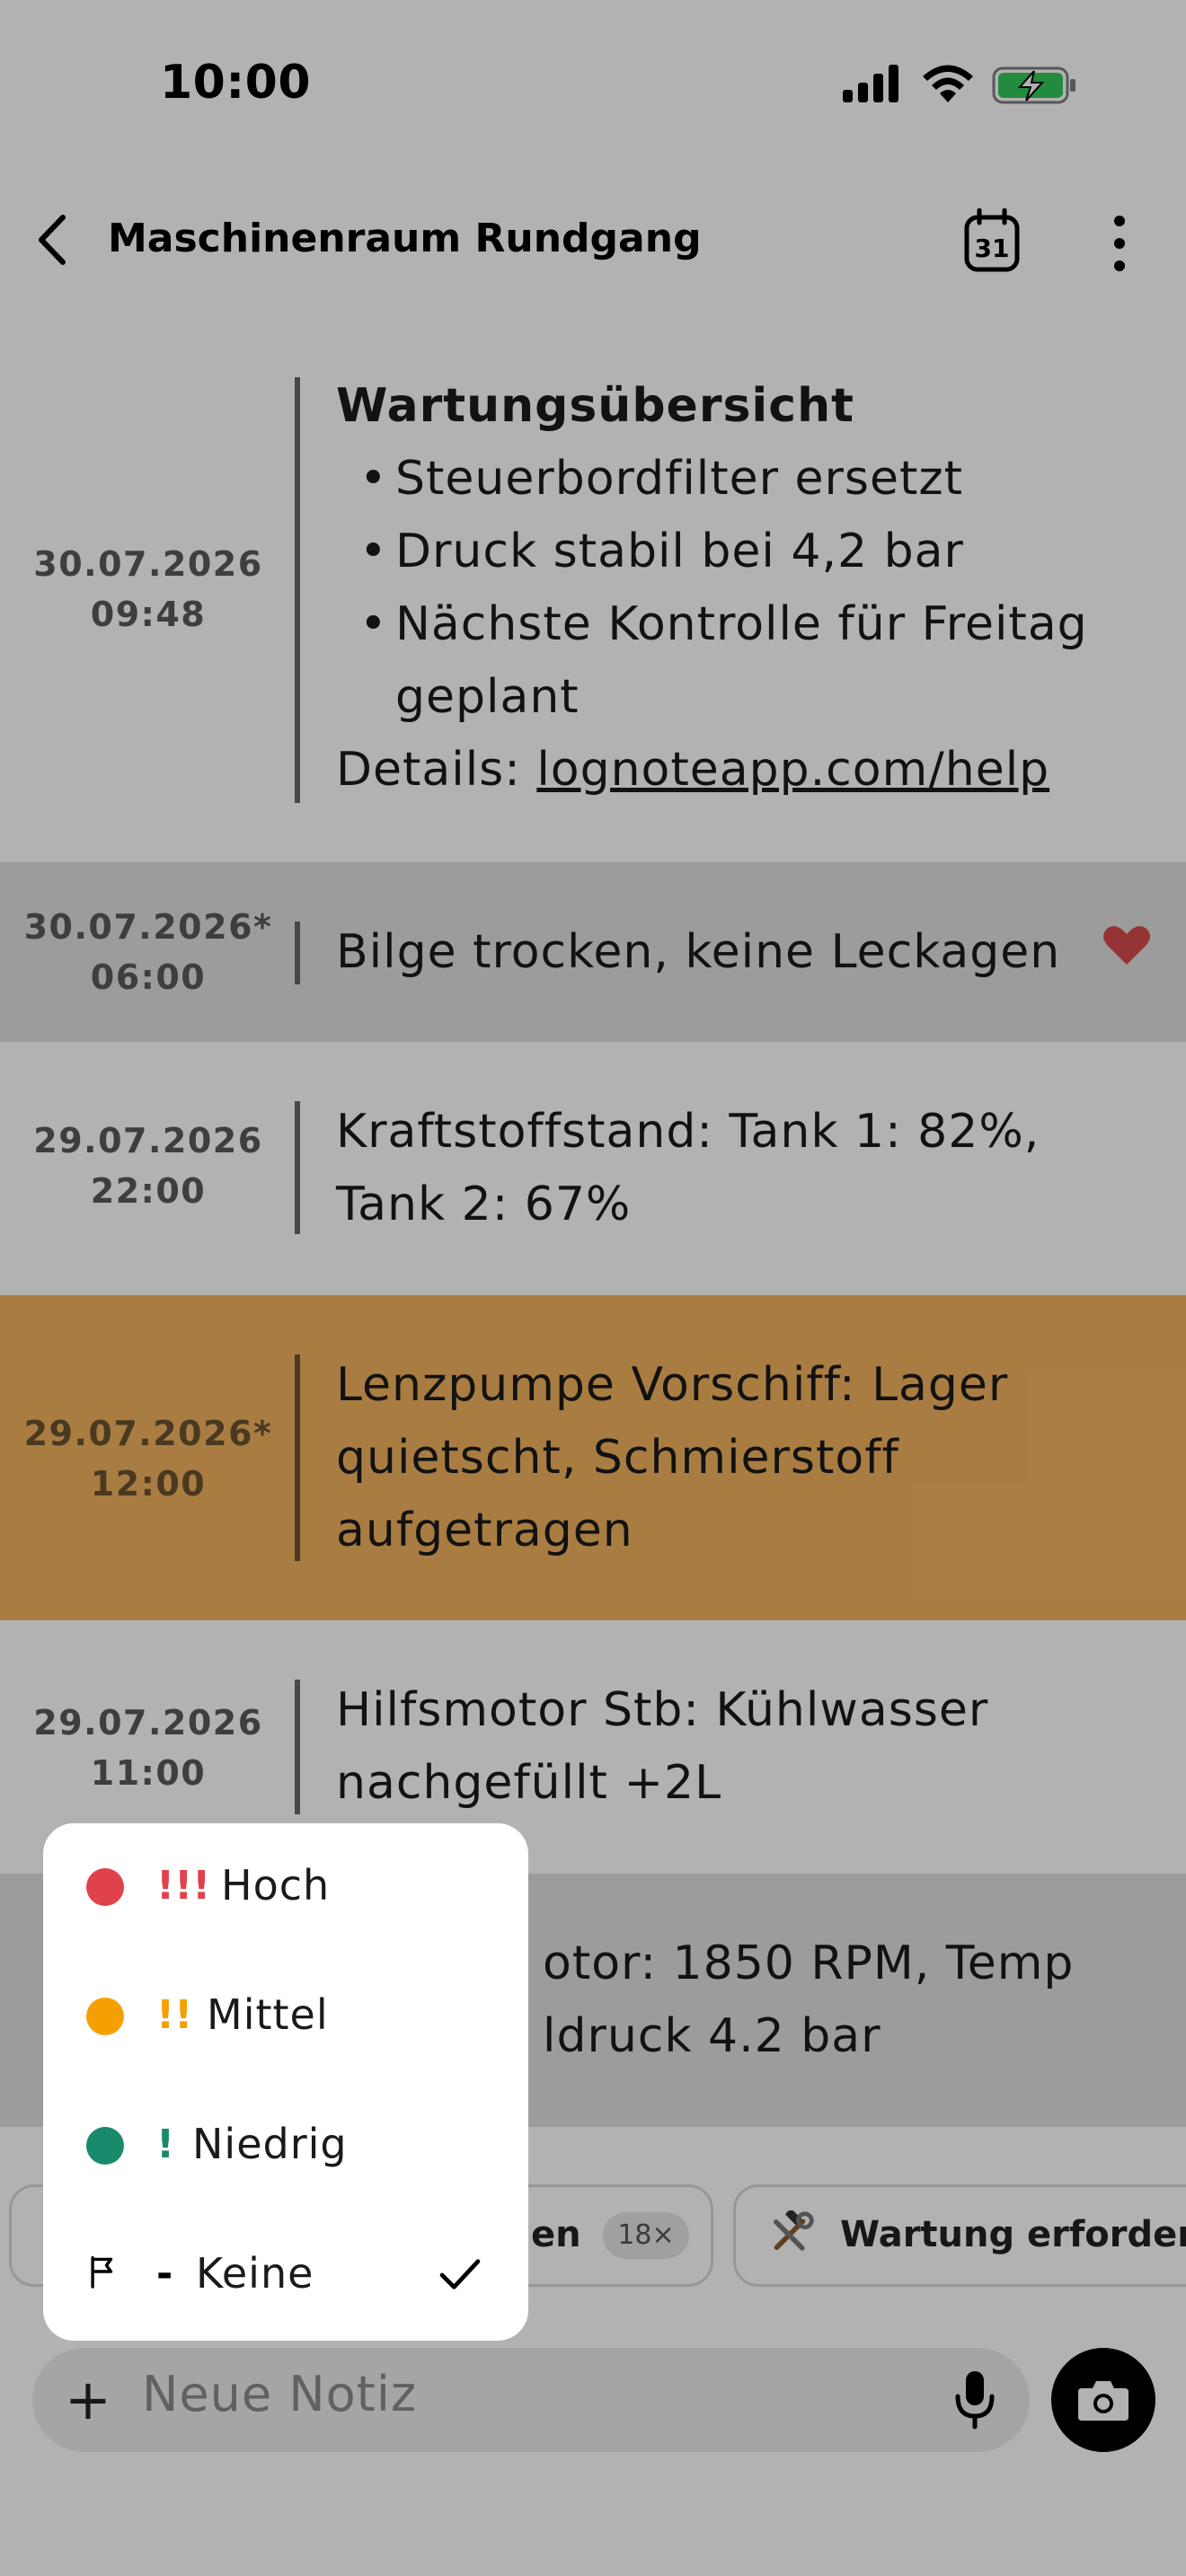 The height and width of the screenshot is (2576, 1186). What do you see at coordinates (255, 2273) in the screenshot?
I see `priority-label: Keine` at bounding box center [255, 2273].